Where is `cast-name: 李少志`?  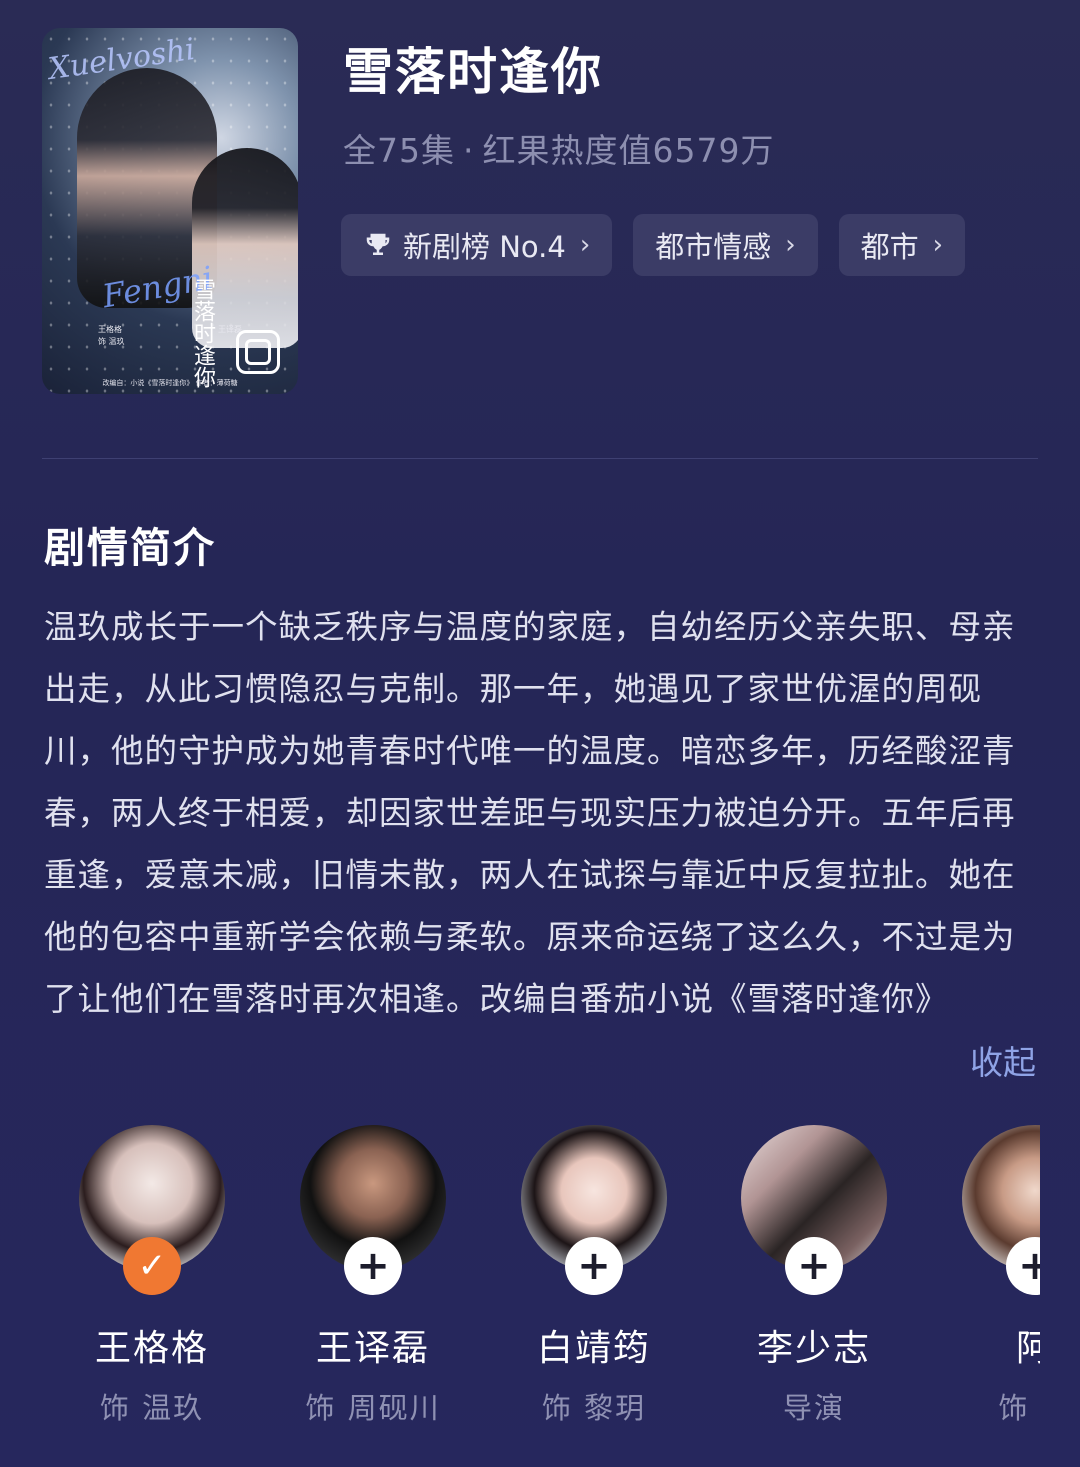 cast-name: 李少志 is located at coordinates (813, 1348).